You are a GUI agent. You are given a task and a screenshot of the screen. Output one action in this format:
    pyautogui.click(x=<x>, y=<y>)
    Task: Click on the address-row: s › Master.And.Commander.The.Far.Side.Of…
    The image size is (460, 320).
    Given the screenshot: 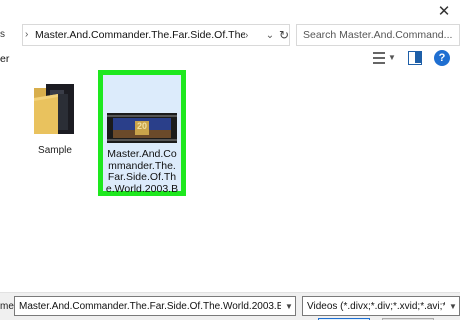 What is the action you would take?
    pyautogui.click(x=230, y=35)
    